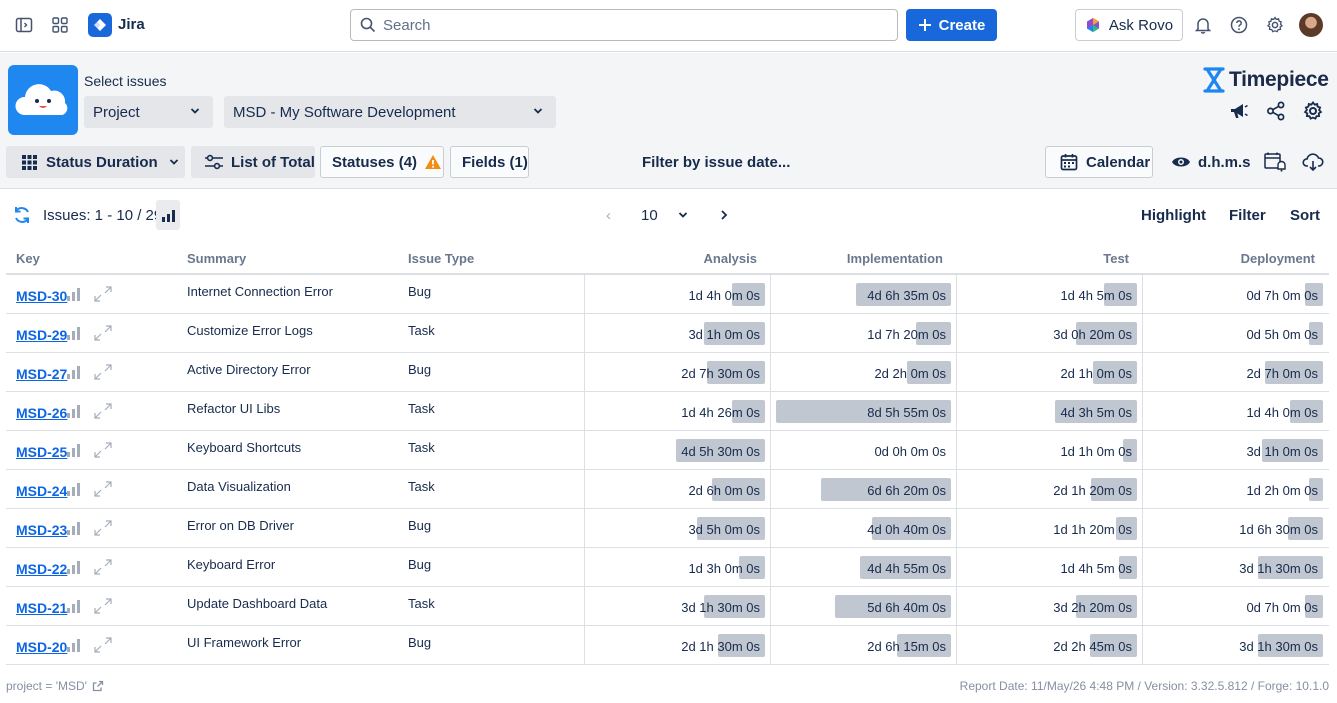  Describe the element at coordinates (95, 162) in the screenshot. I see `report-type-dropdown: Status Duration` at that location.